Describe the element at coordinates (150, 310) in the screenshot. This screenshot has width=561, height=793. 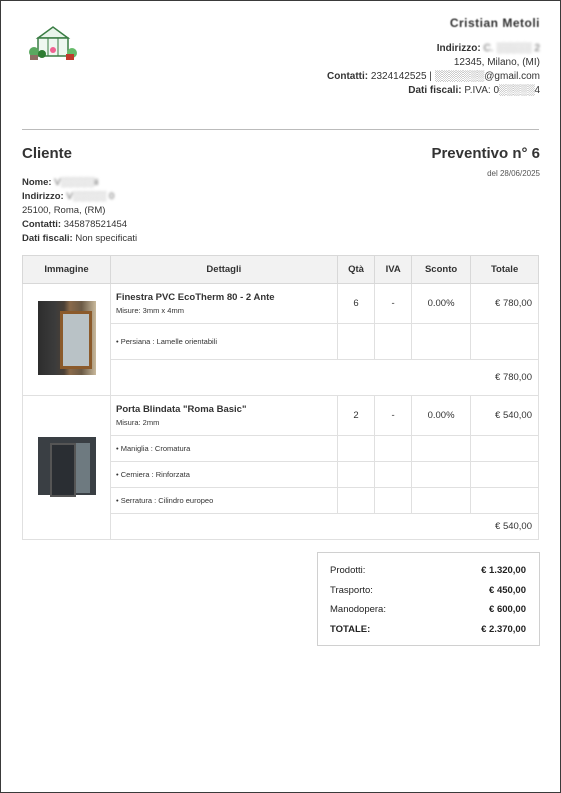
I see `product-measure: Misure: 3mm x 4mm` at that location.